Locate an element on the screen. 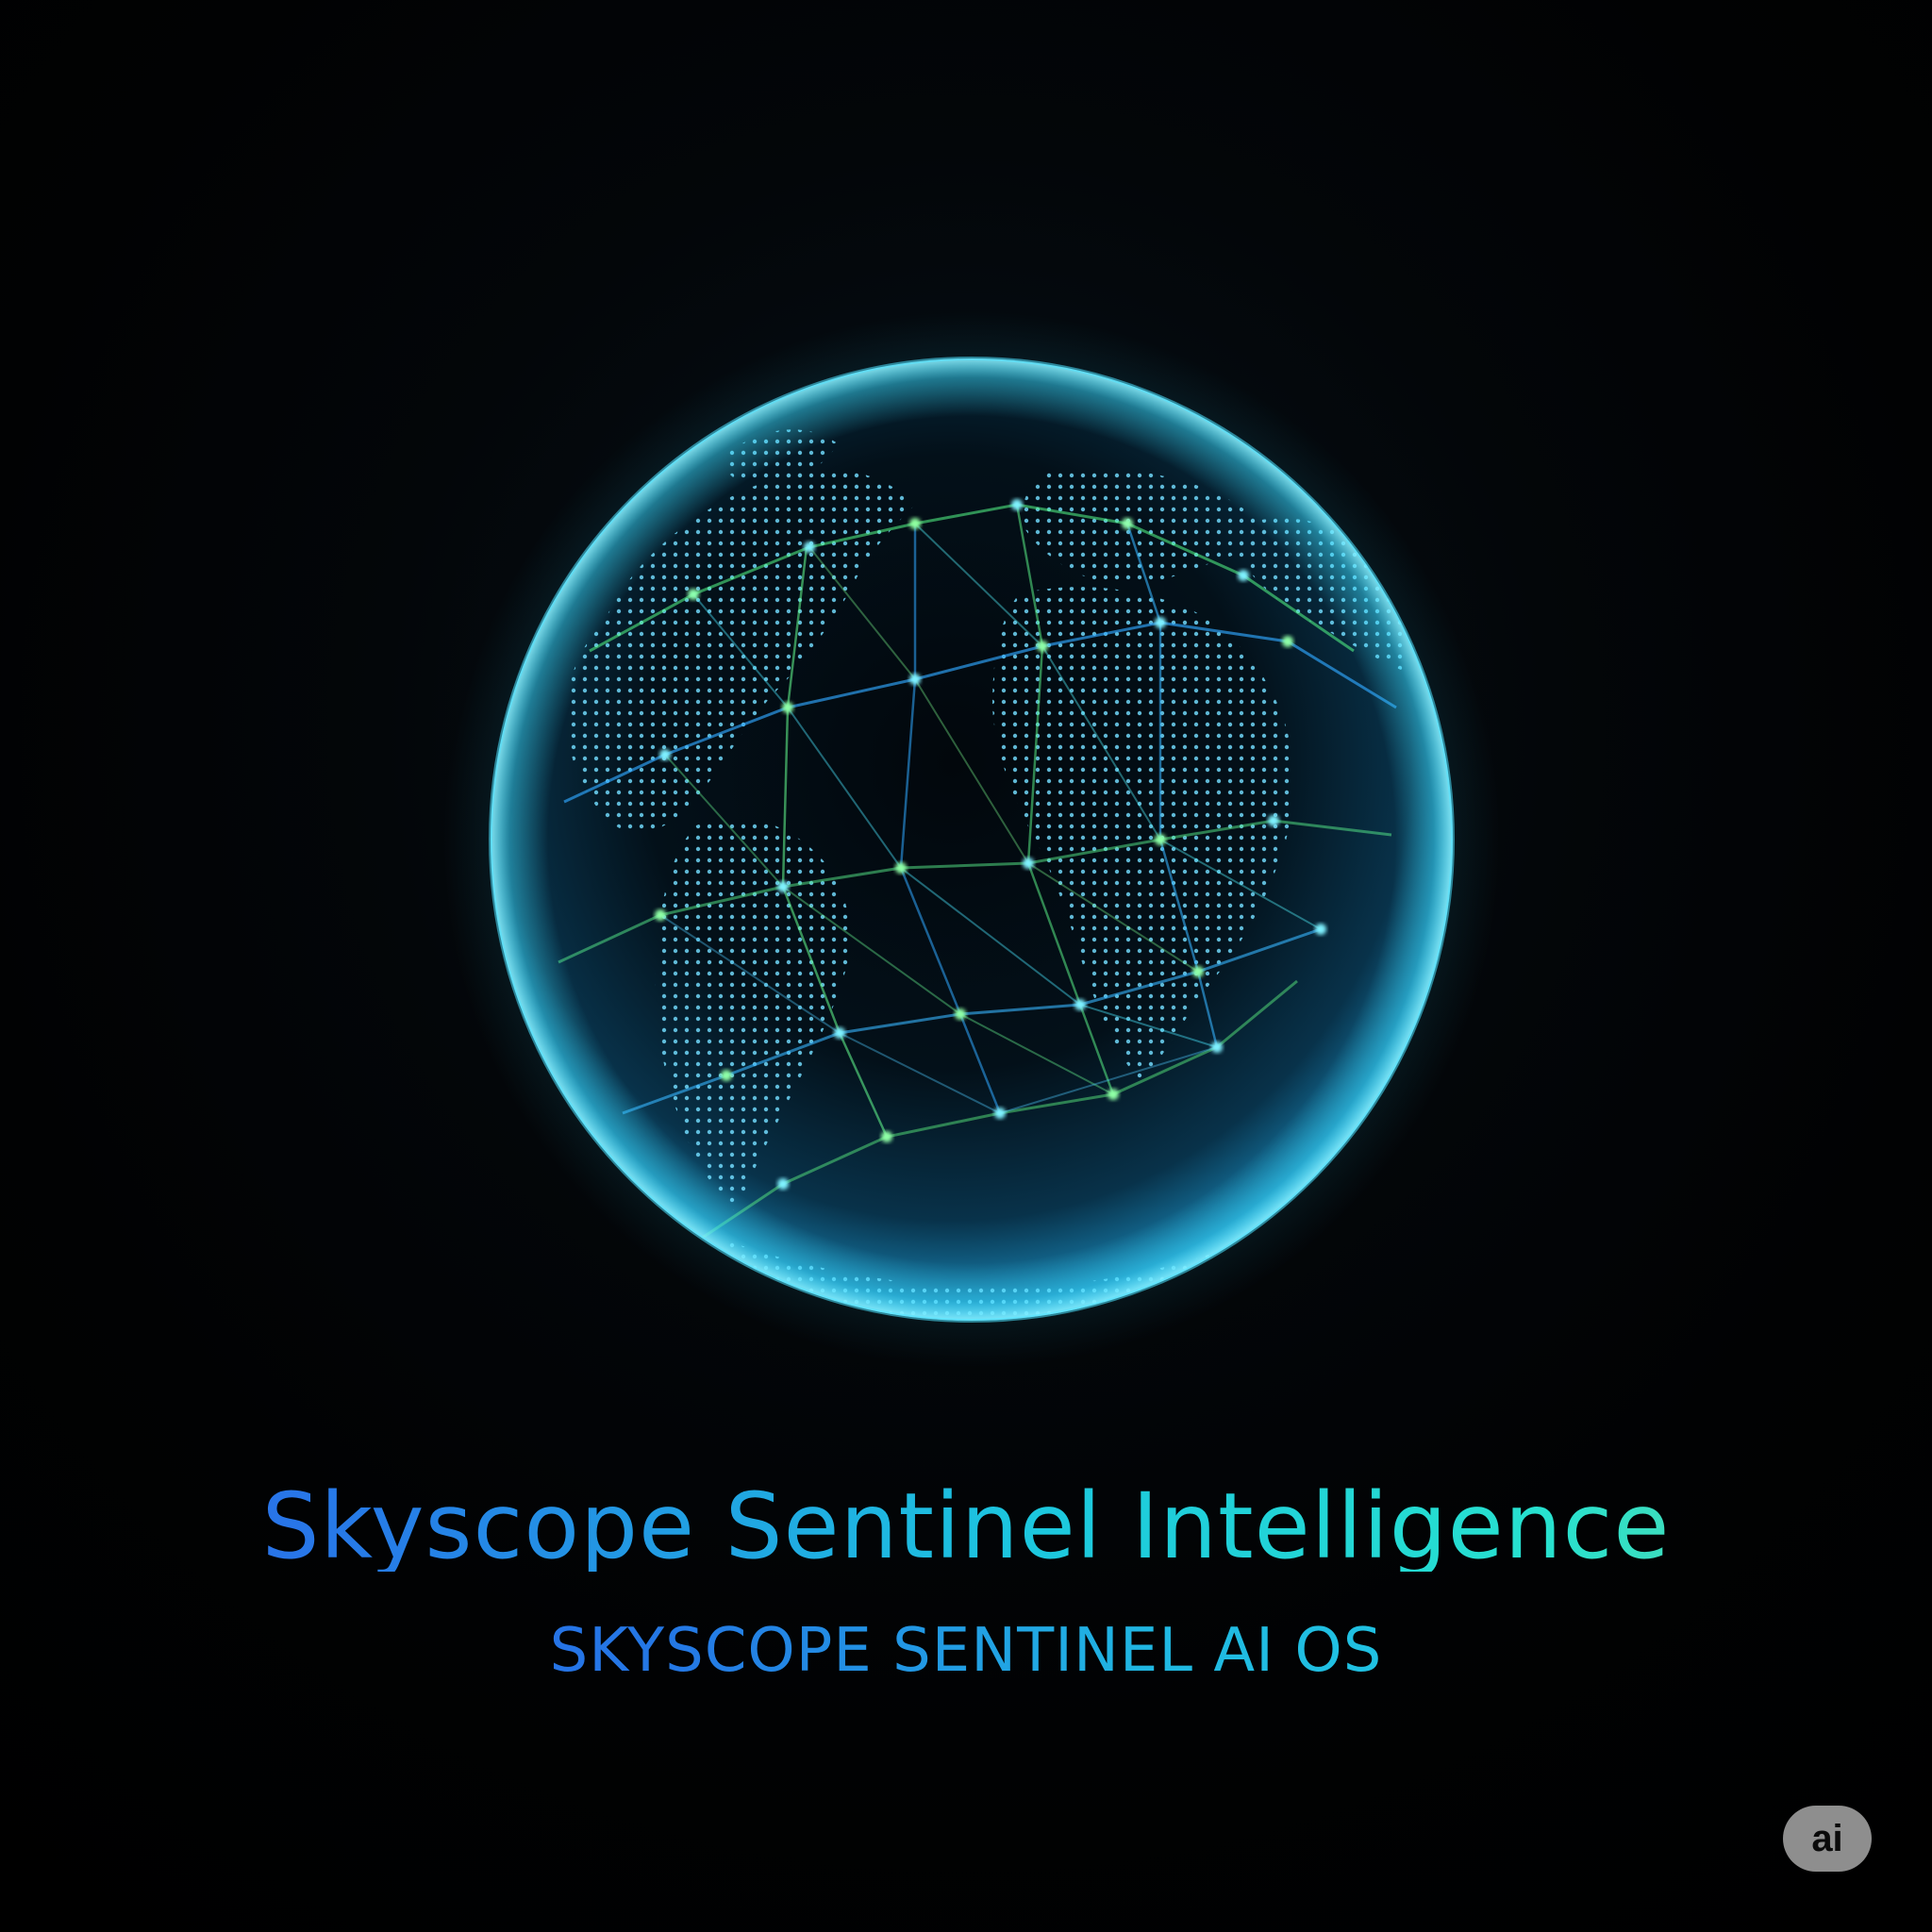  ai-badge: ai is located at coordinates (1827, 1839).